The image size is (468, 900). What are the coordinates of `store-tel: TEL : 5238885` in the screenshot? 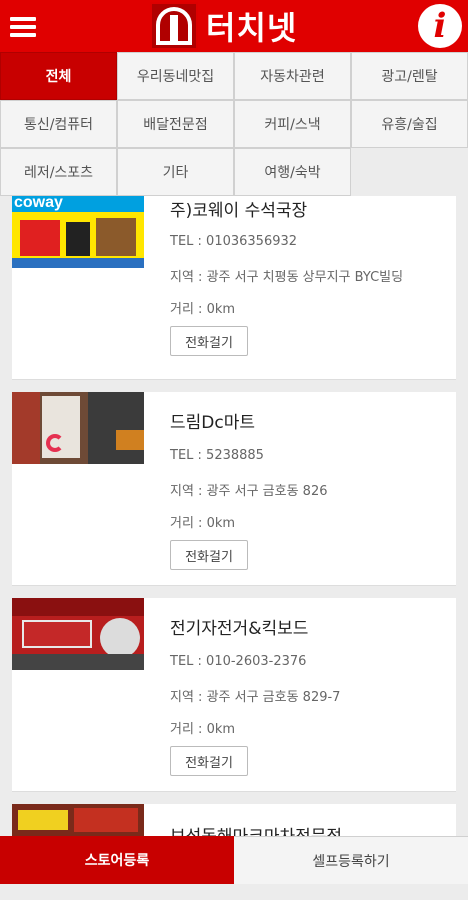 It's located at (217, 455).